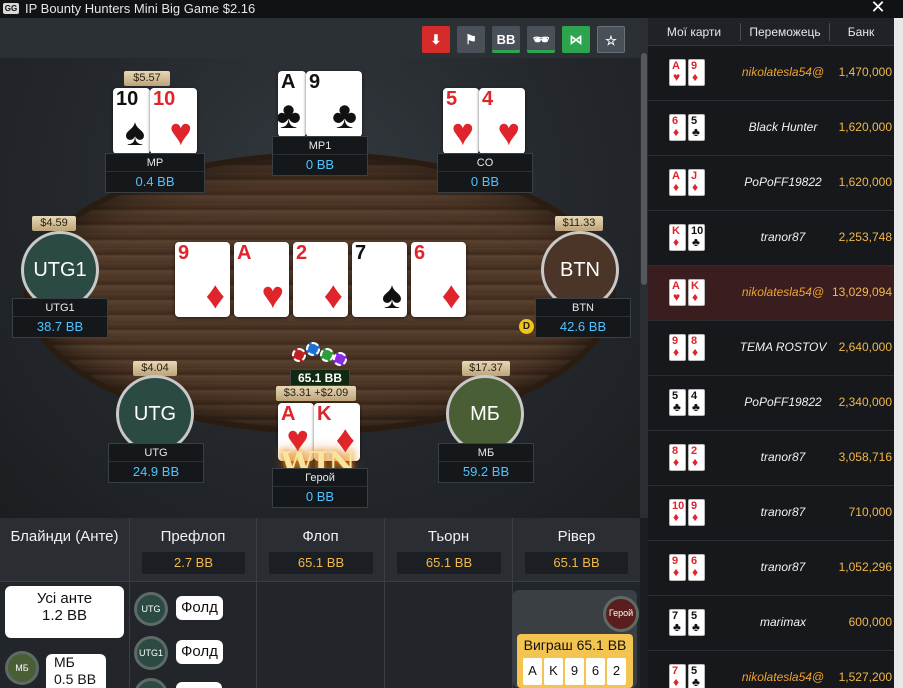 The image size is (903, 688). Describe the element at coordinates (334, 104) in the screenshot. I see `mp1-card-2: 9 ♣` at that location.